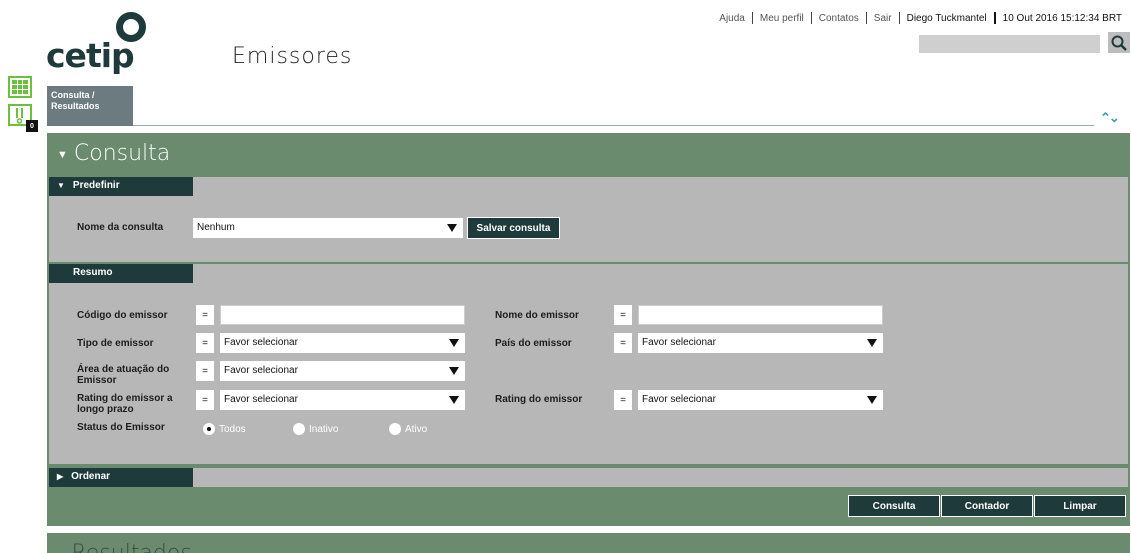  Describe the element at coordinates (1009, 44) in the screenshot. I see `search-input` at that location.